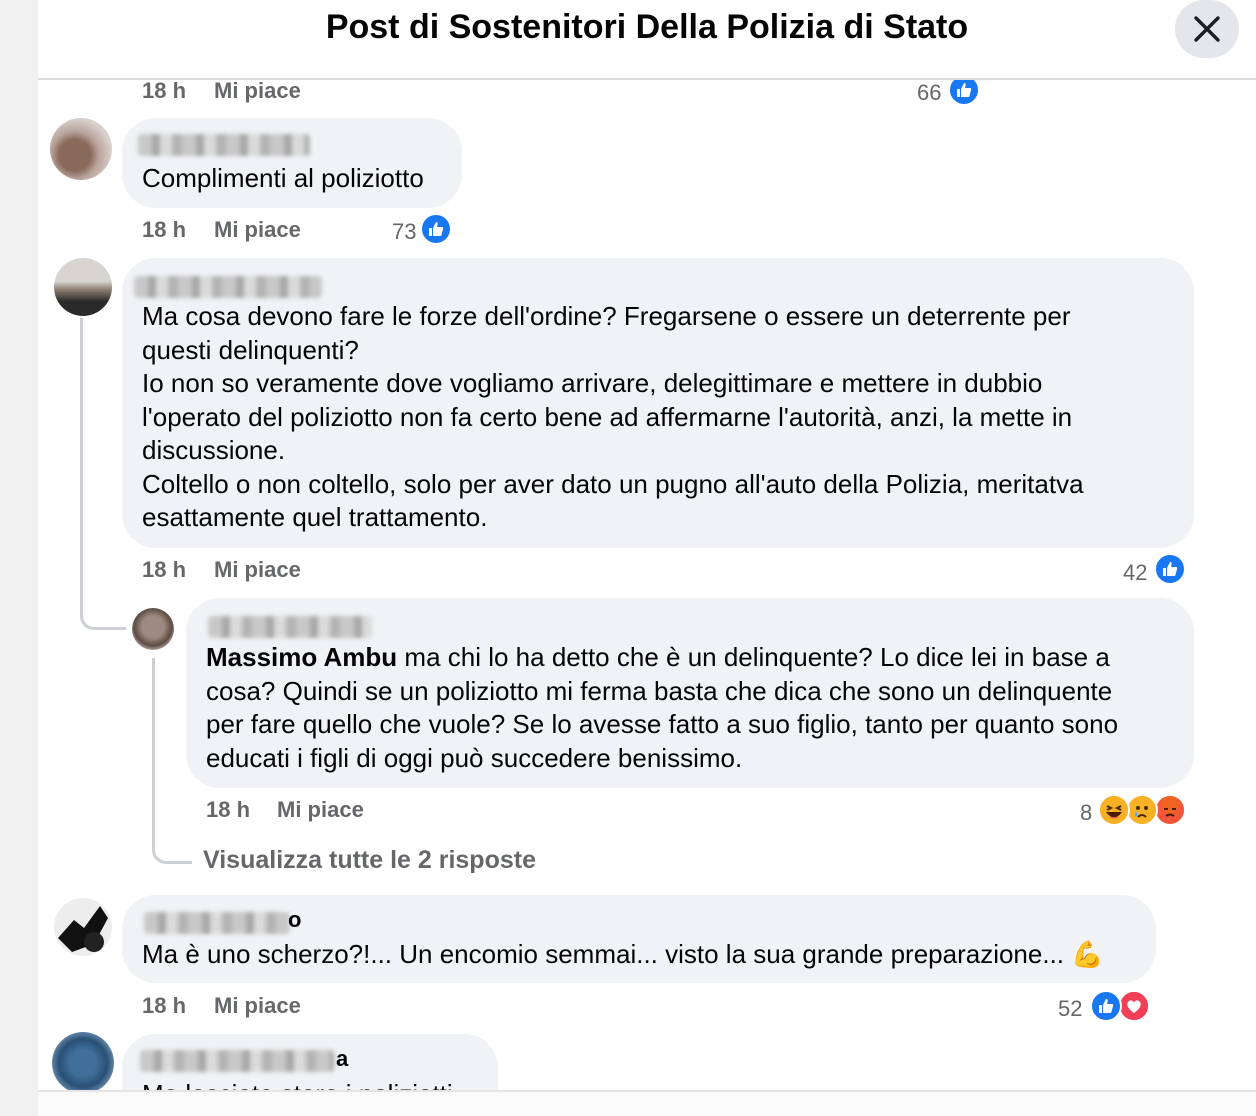 The height and width of the screenshot is (1116, 1256). I want to click on angry-reaction-icon, so click(1170, 810).